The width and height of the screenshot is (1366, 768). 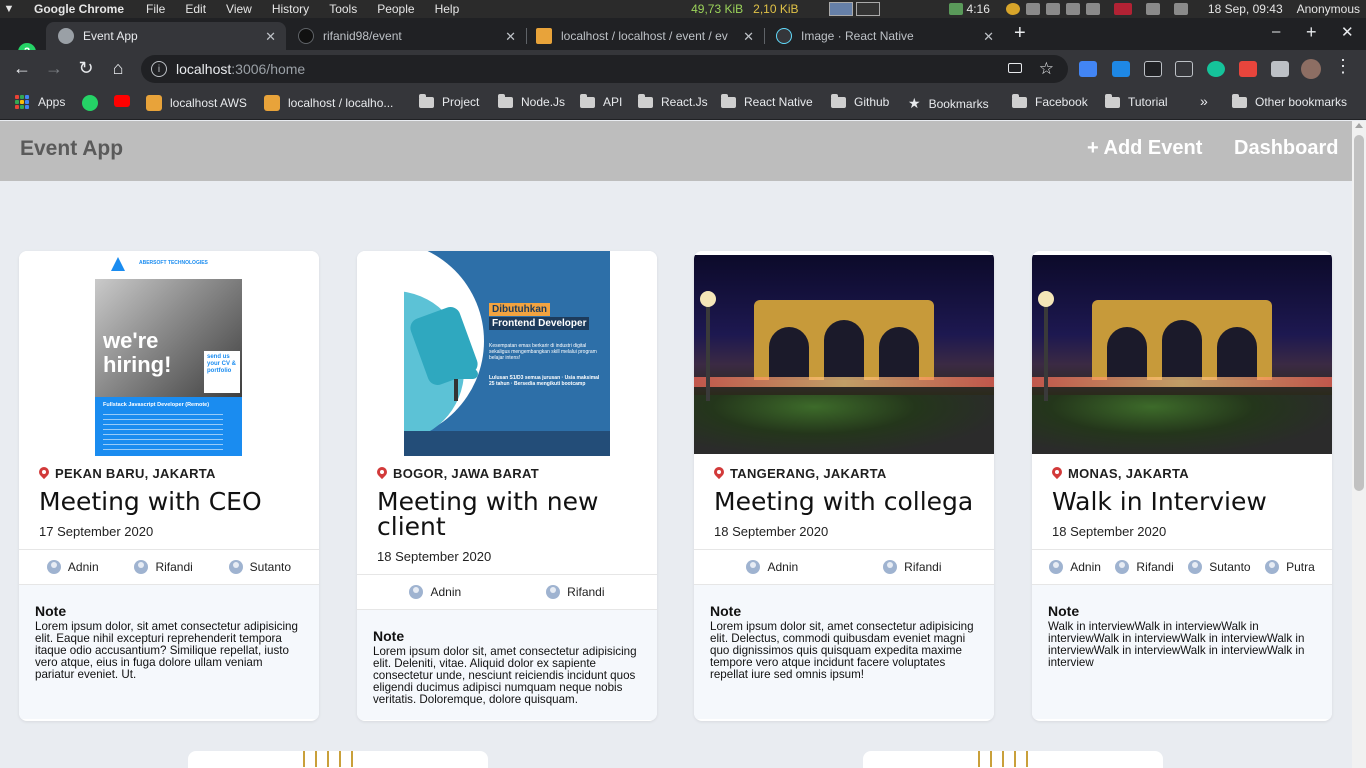 I want to click on bookmark-folder-nodejs: Node.Js, so click(x=531, y=101).